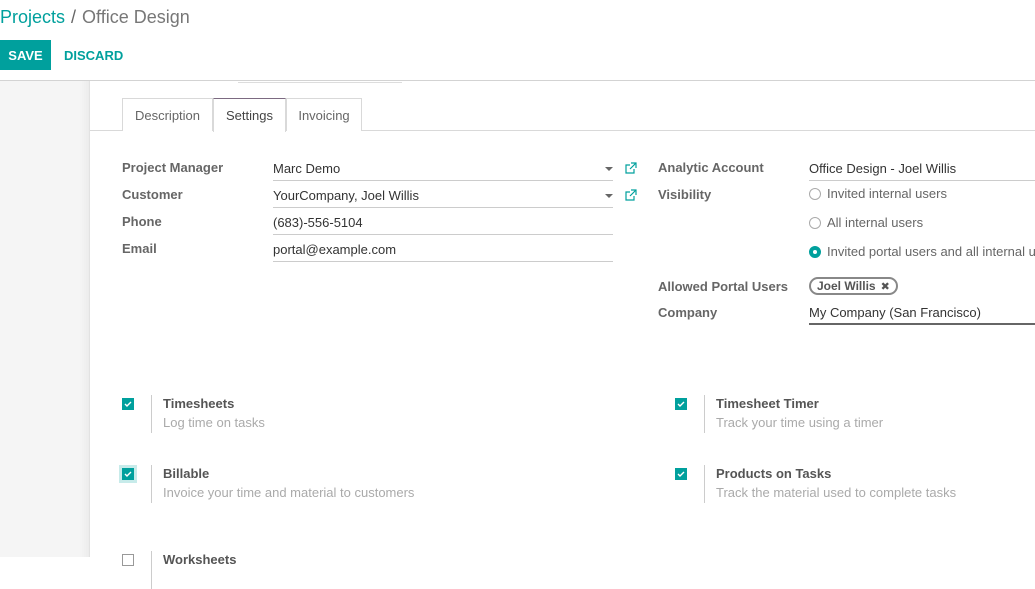 This screenshot has width=1035, height=589. What do you see at coordinates (318, 222) in the screenshot?
I see `phone-value: (683)-556-5104` at bounding box center [318, 222].